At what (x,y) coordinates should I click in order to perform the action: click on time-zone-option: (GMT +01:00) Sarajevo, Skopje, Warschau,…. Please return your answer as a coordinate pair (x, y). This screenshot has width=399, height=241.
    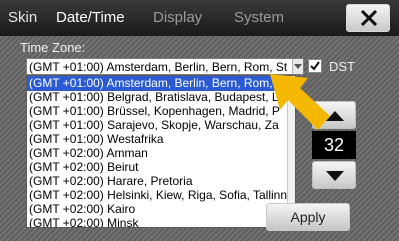
    Looking at the image, I should click on (158, 125).